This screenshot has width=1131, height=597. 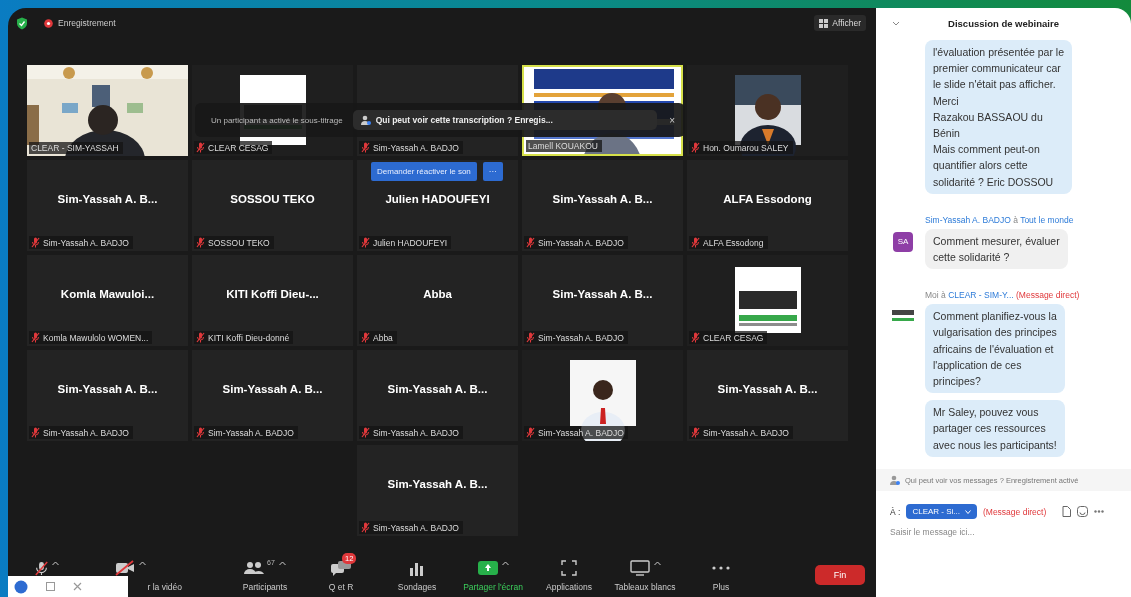 I want to click on direct-message-note: (Message direct), so click(x=1015, y=511).